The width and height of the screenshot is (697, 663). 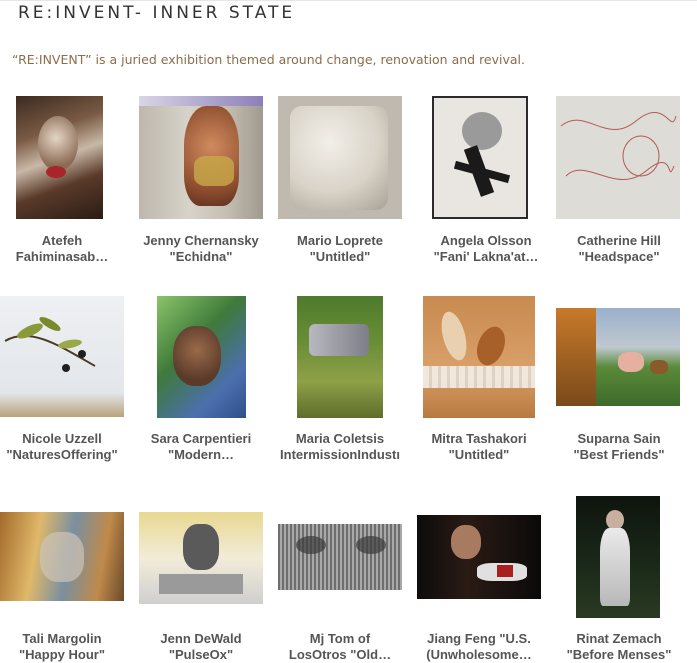 I want to click on artist-name: Jenny Chernansky, so click(x=201, y=240).